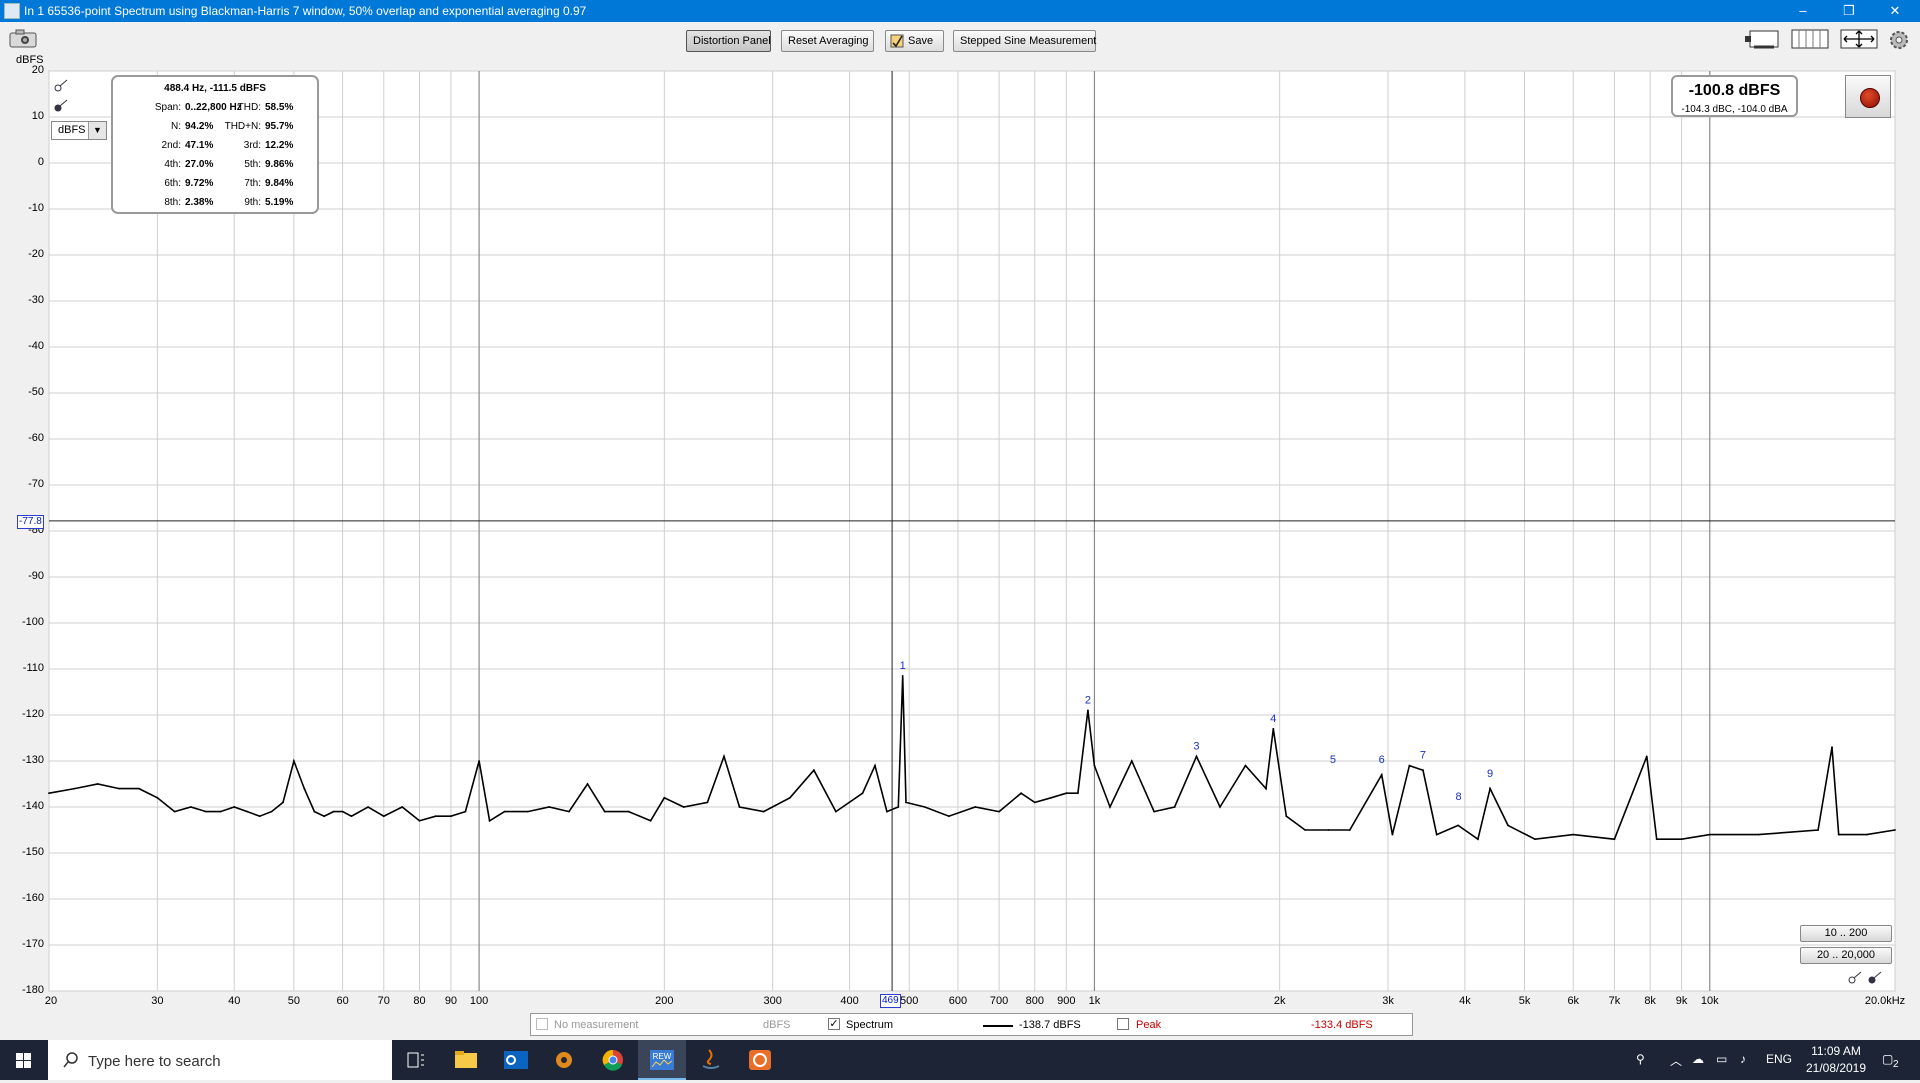 The image size is (1920, 1083). What do you see at coordinates (542, 1024) in the screenshot?
I see `no-measurement-checkbox` at bounding box center [542, 1024].